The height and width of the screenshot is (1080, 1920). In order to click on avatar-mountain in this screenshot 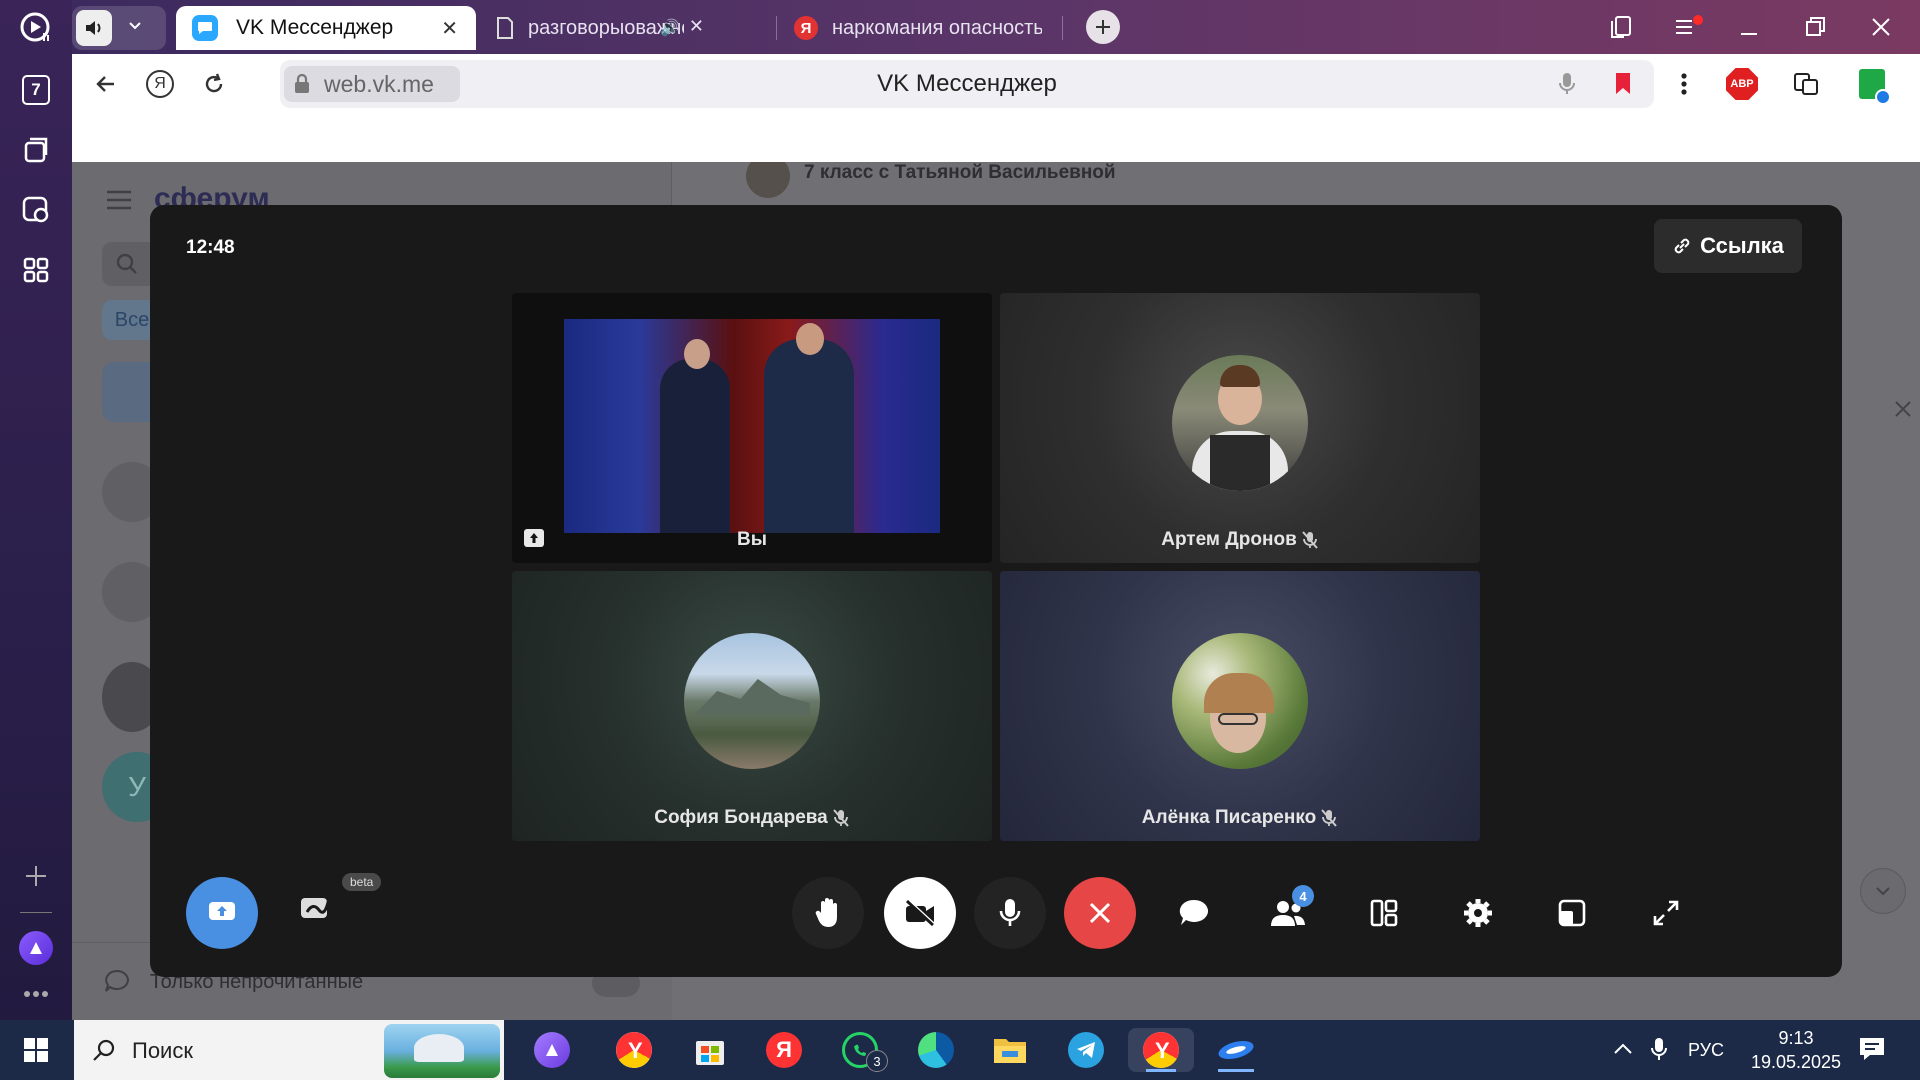, I will do `click(752, 697)`.